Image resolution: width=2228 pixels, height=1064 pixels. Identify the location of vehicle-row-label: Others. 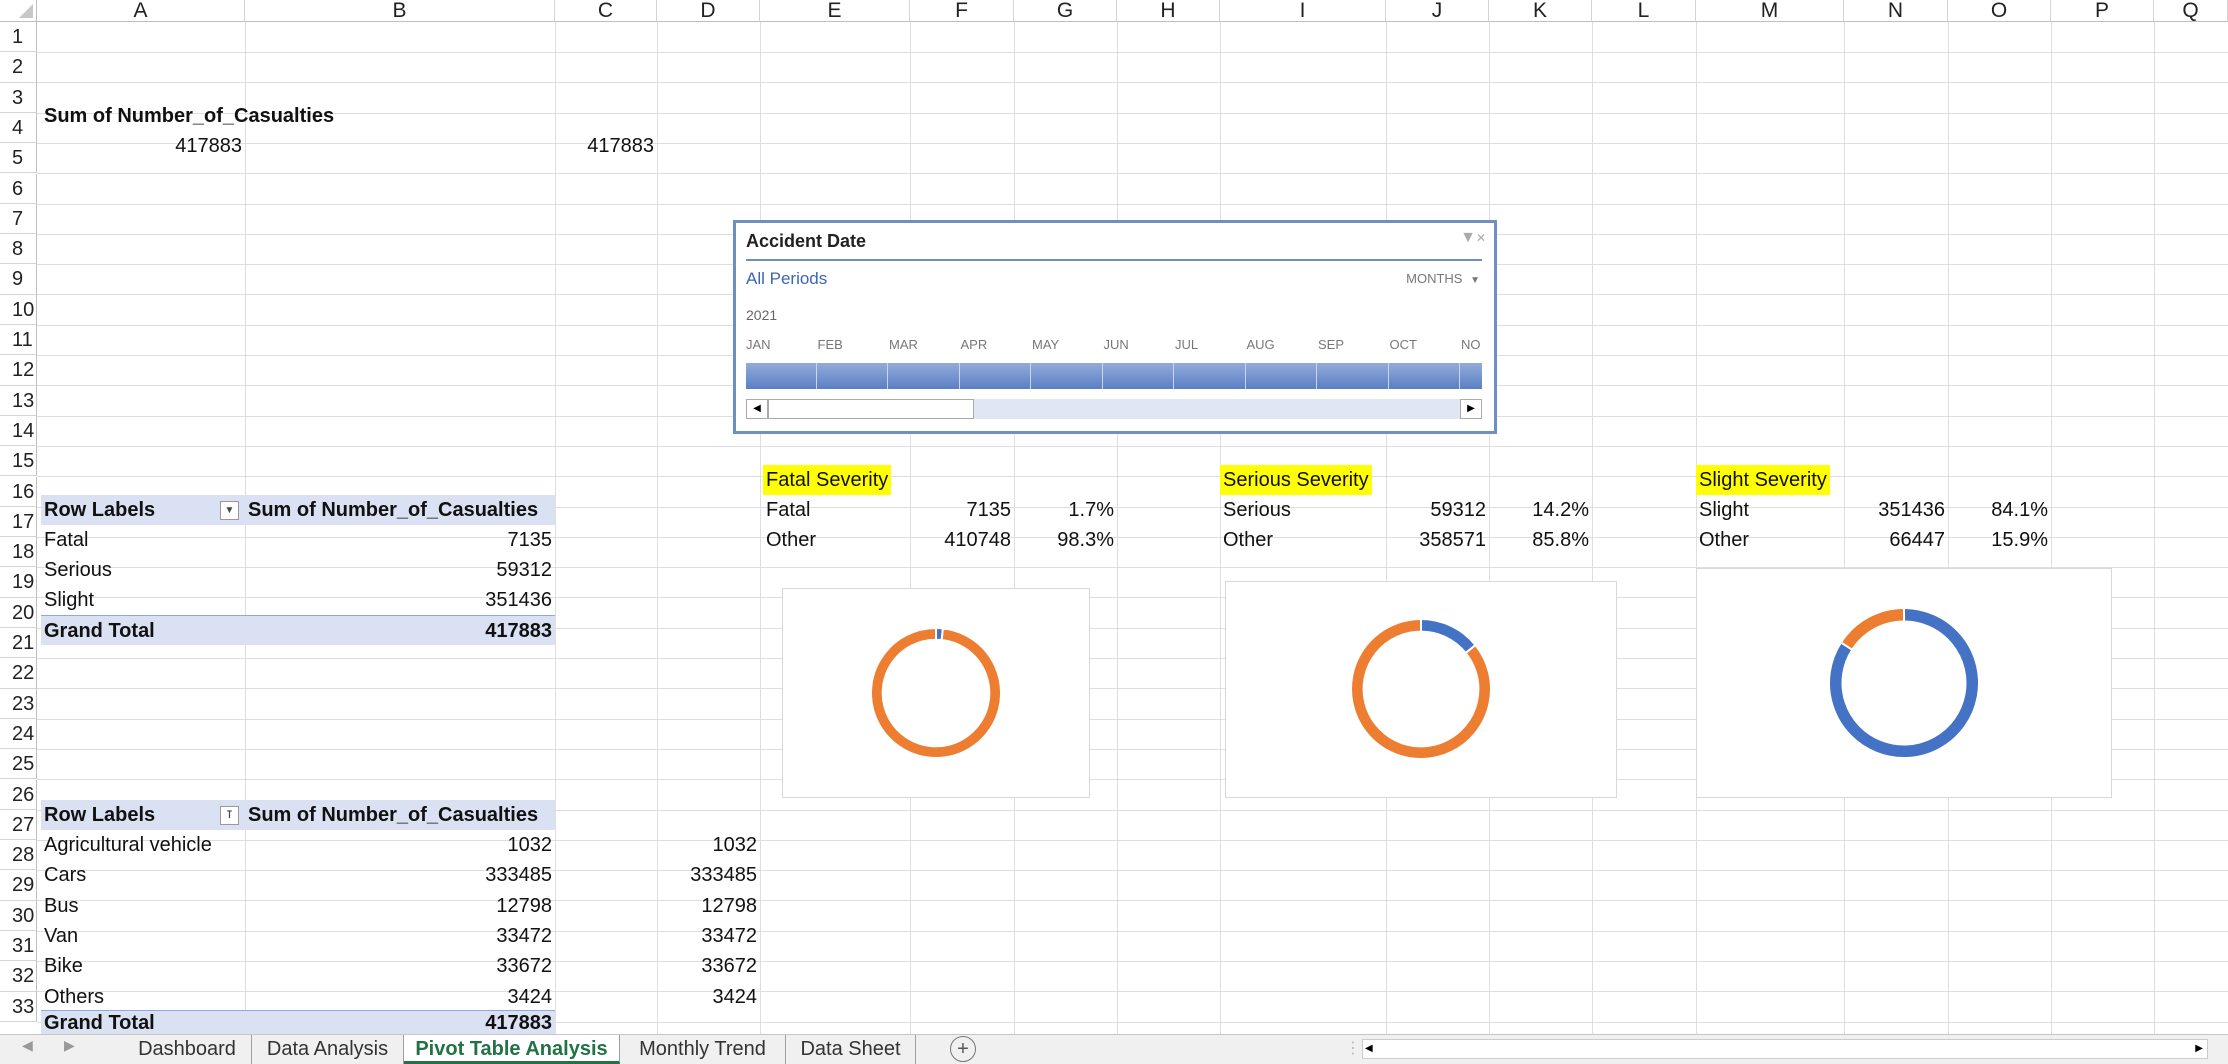
(74, 997).